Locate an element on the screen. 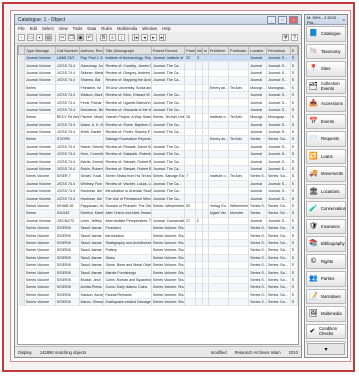 Image resolution: width=359 pixels, height=376 pixels. table-cell: Review of: Rome, Baptism O is located at coordinates (127, 125).